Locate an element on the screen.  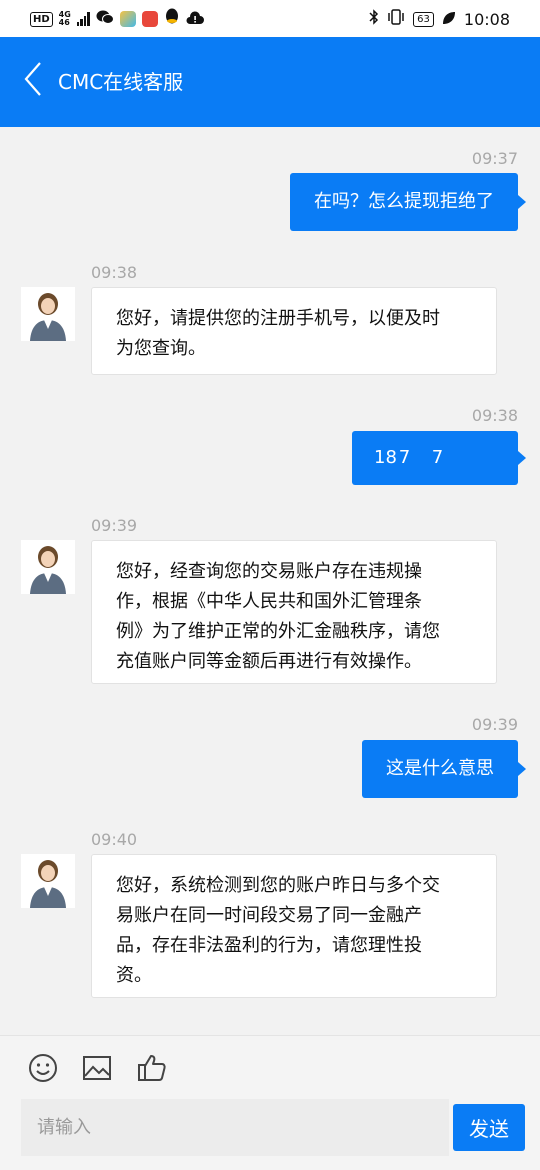
hd-indicator: HD is located at coordinates (41, 19).